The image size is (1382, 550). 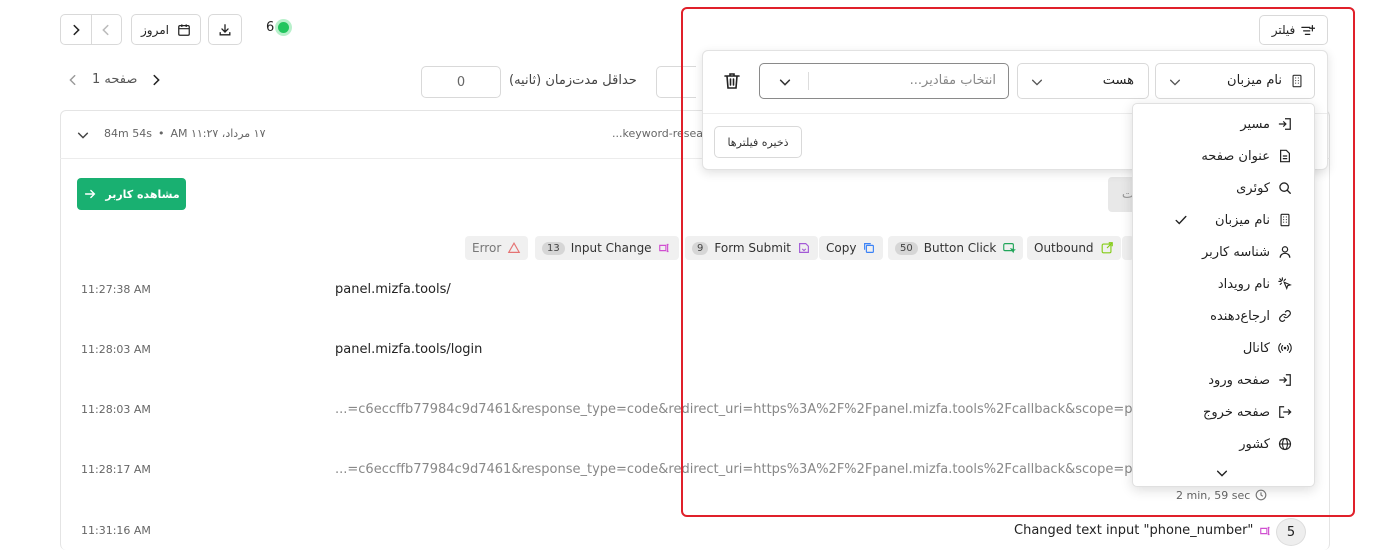 I want to click on event-input-change: Changed text input "phone_number", so click(x=1143, y=530).